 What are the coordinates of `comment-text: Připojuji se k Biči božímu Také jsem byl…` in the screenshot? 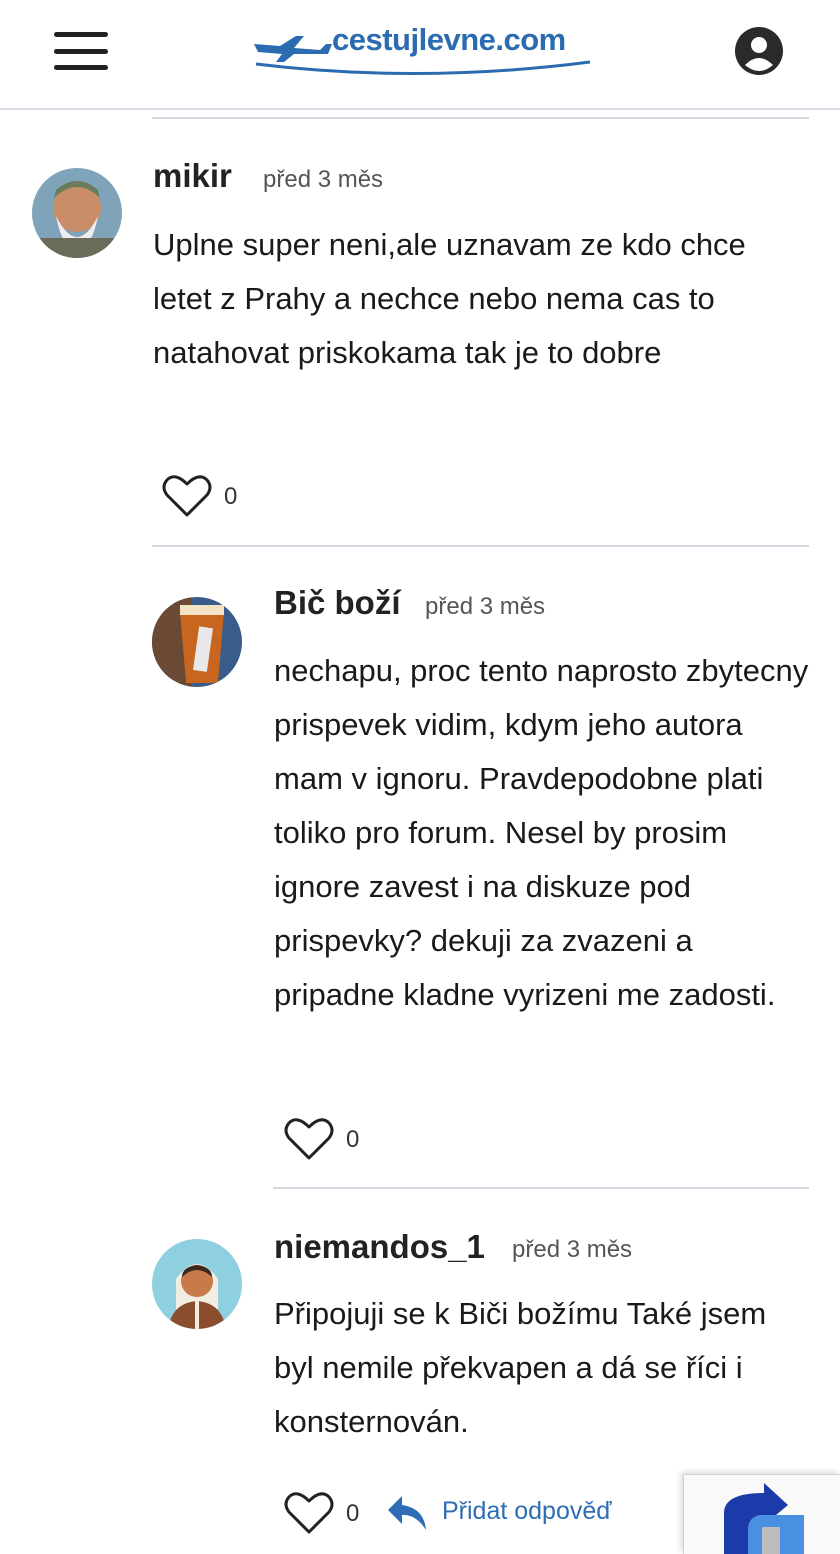 It's located at (520, 1367).